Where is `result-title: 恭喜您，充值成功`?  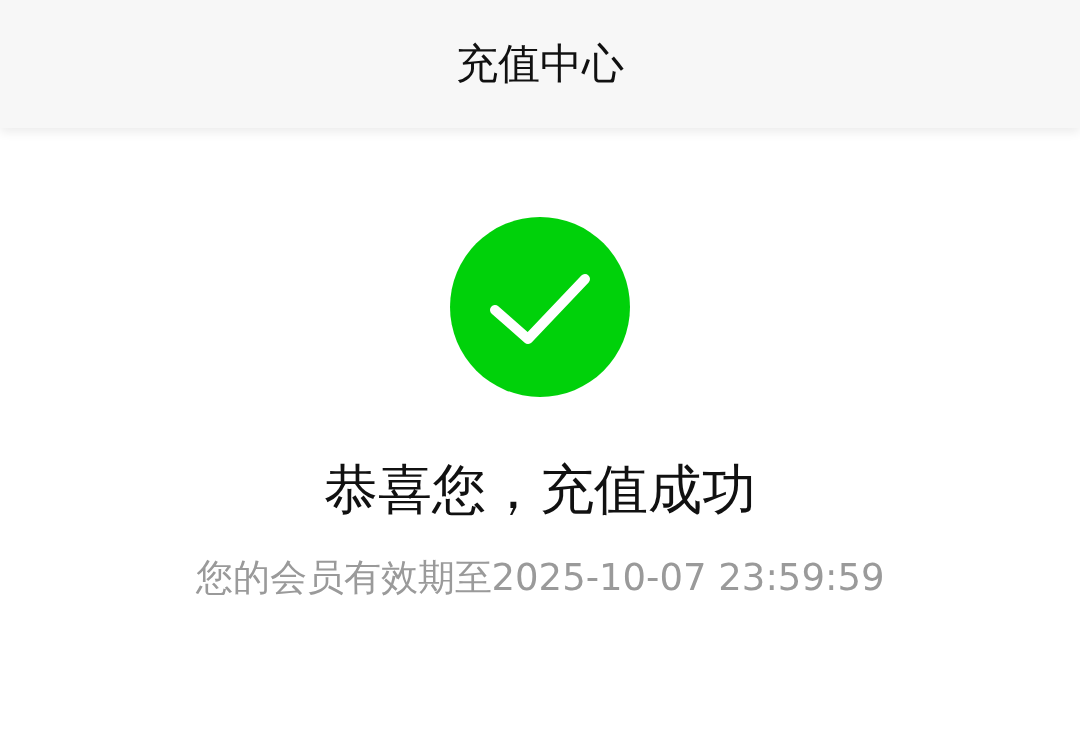
result-title: 恭喜您，充值成功 is located at coordinates (540, 490).